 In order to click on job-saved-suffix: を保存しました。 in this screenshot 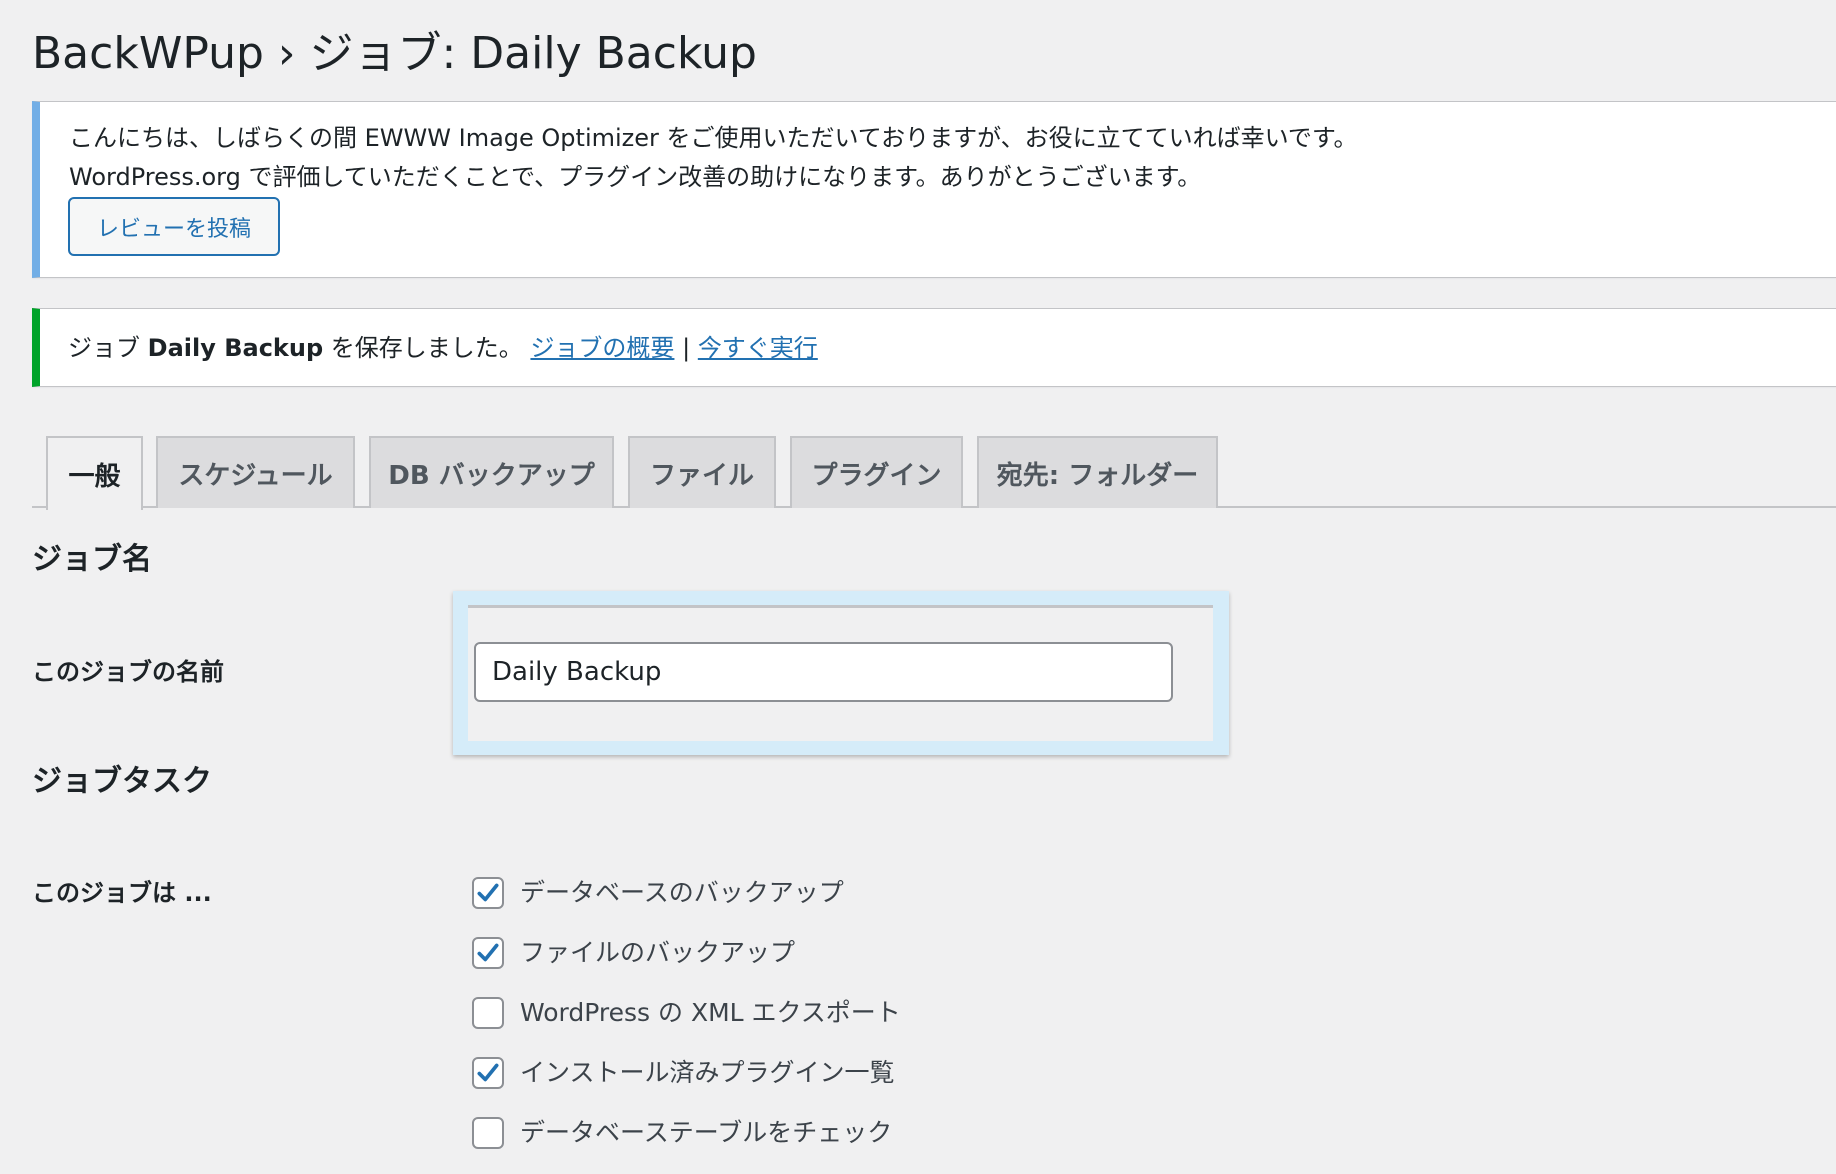, I will do `click(426, 348)`.